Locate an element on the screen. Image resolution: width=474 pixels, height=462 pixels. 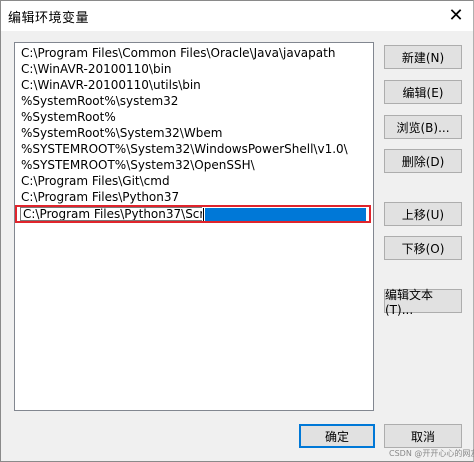
list-item: %SystemRoot% is located at coordinates (68, 117).